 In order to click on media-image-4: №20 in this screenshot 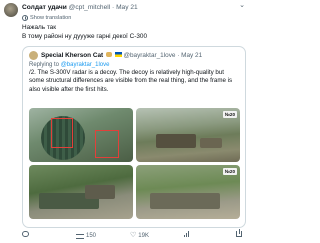, I will do `click(188, 192)`.